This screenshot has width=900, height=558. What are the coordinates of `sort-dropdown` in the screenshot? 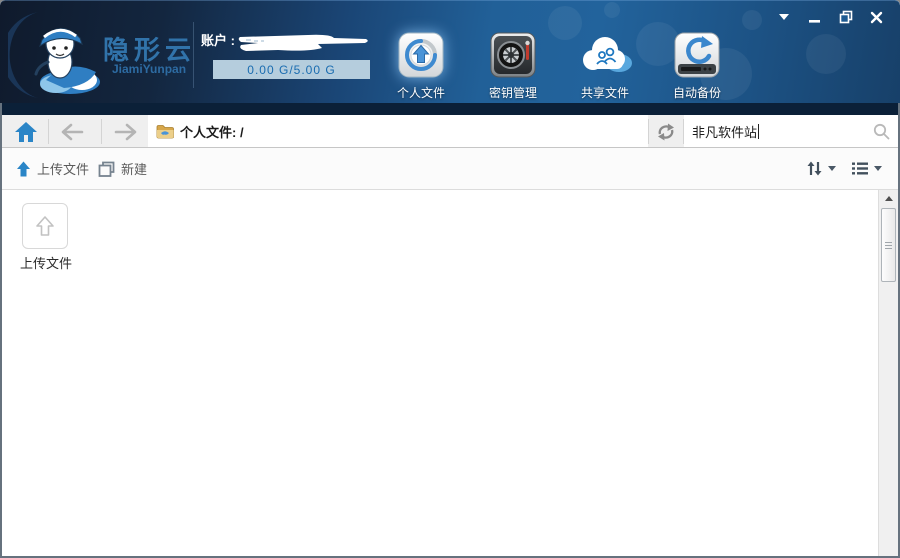 It's located at (821, 168).